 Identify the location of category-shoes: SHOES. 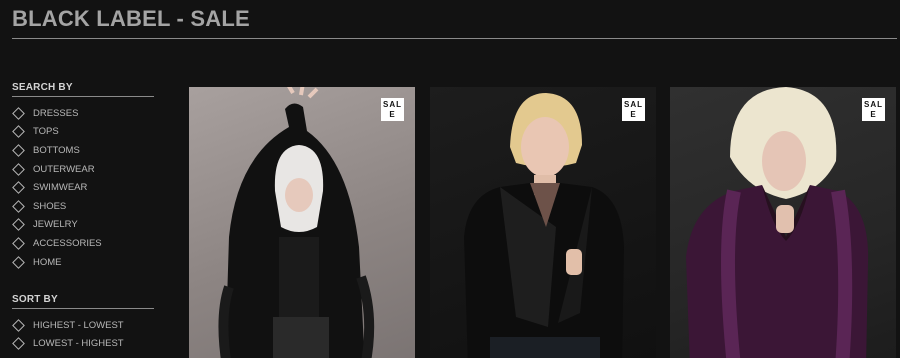
(83, 206).